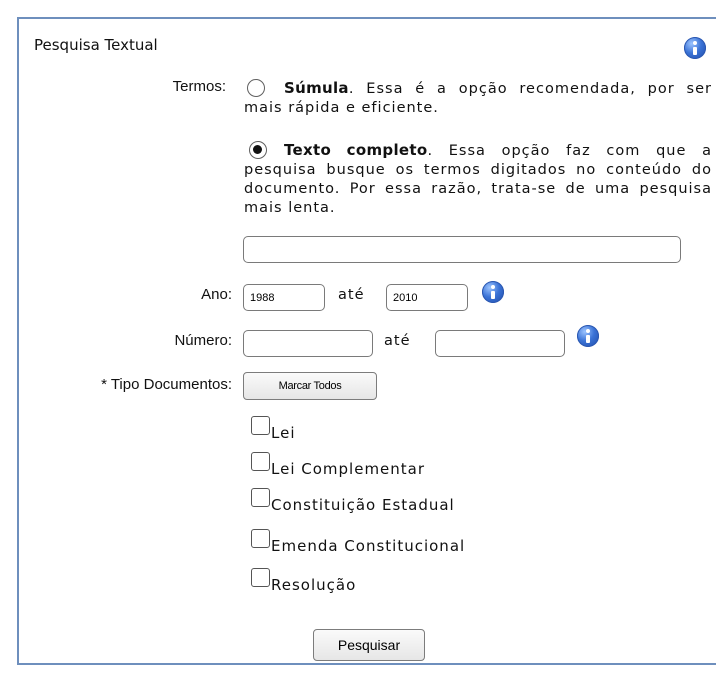 This screenshot has width=716, height=678. Describe the element at coordinates (96, 45) in the screenshot. I see `panel-title: Pesquisa Textual` at that location.